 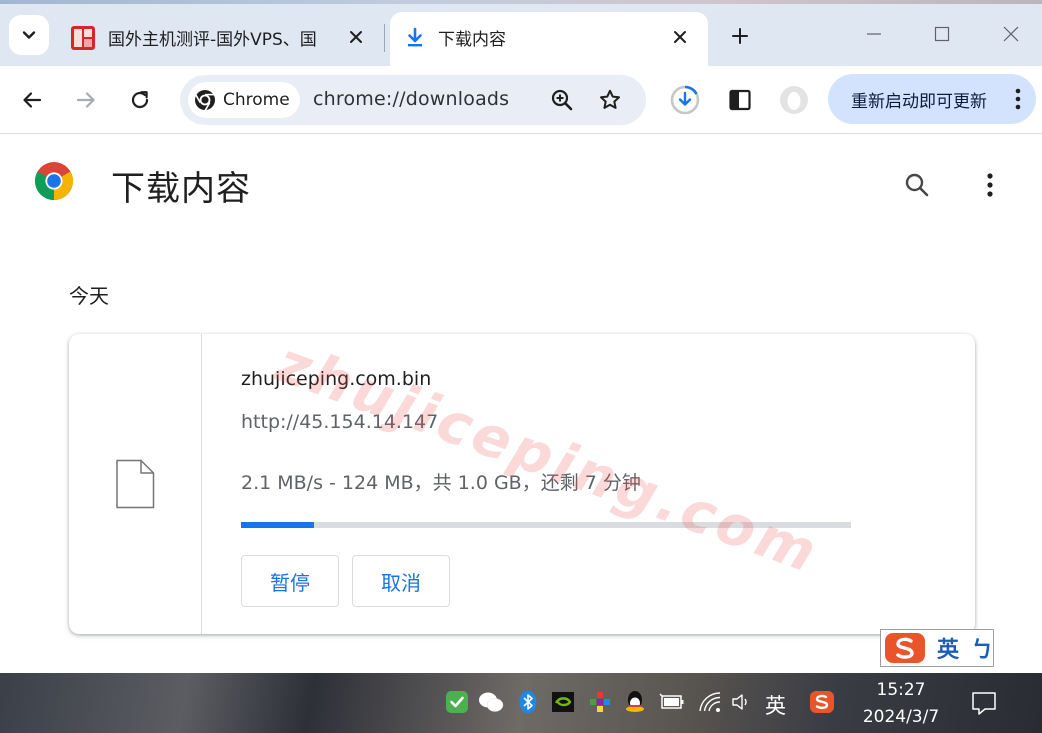 I want to click on tab-title: 下载内容, so click(x=472, y=40).